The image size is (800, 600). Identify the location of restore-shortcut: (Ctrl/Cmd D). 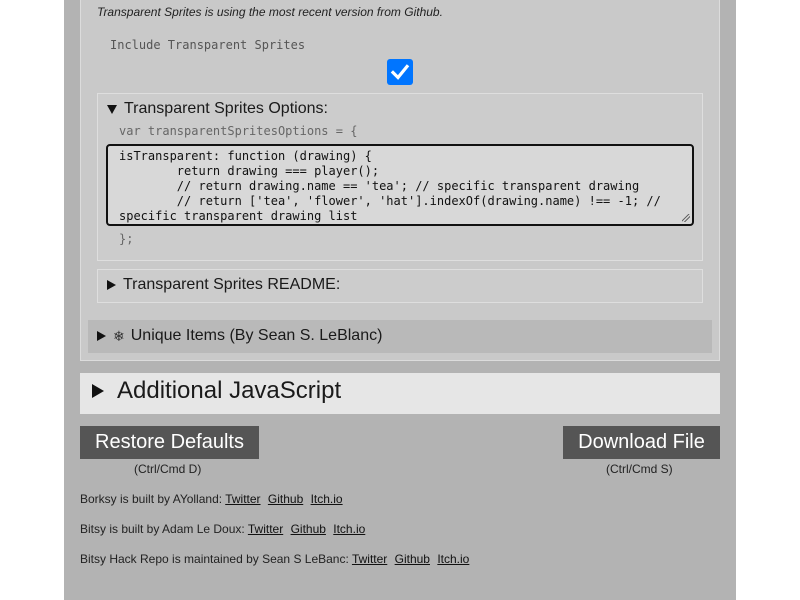
(168, 469).